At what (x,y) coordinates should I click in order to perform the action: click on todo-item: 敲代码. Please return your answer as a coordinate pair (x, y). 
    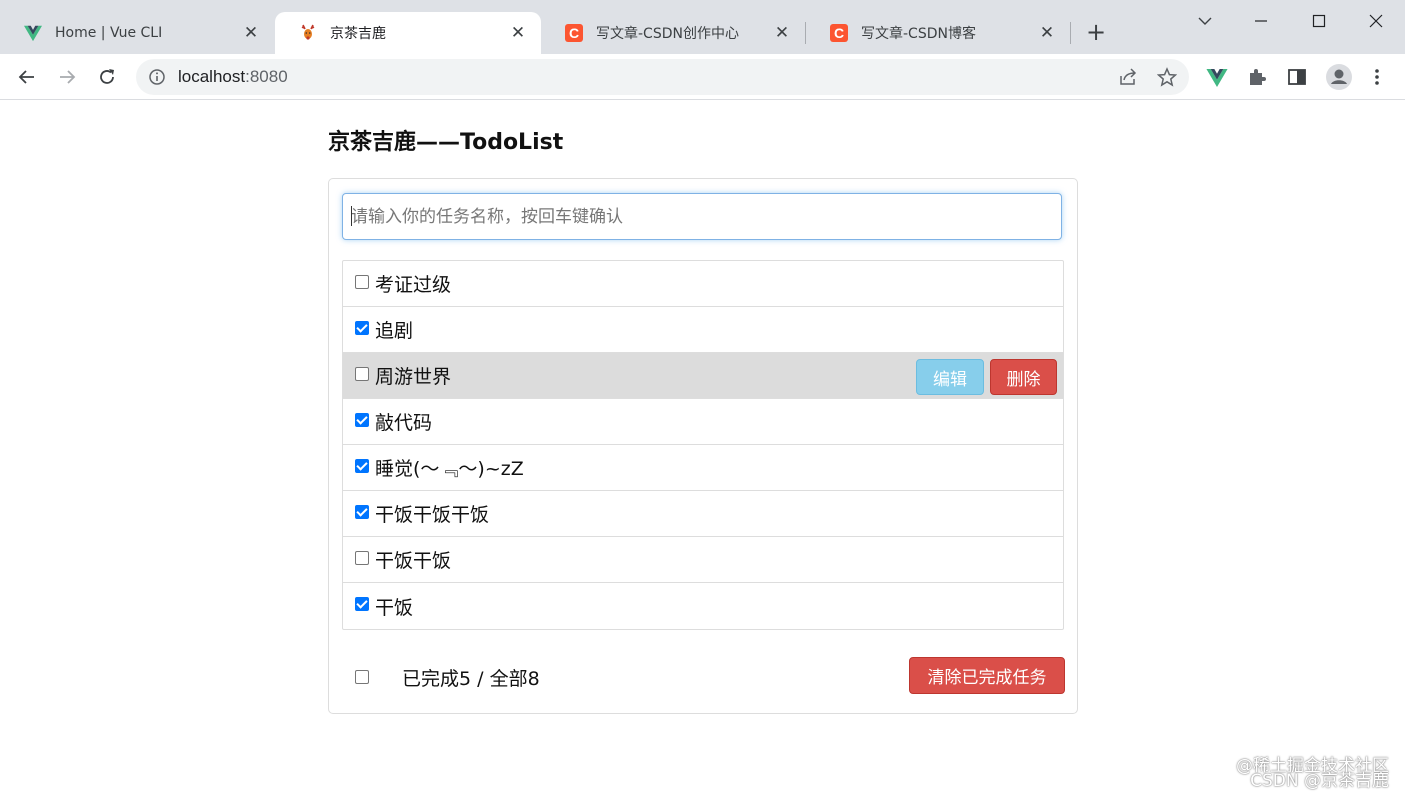
    Looking at the image, I should click on (703, 422).